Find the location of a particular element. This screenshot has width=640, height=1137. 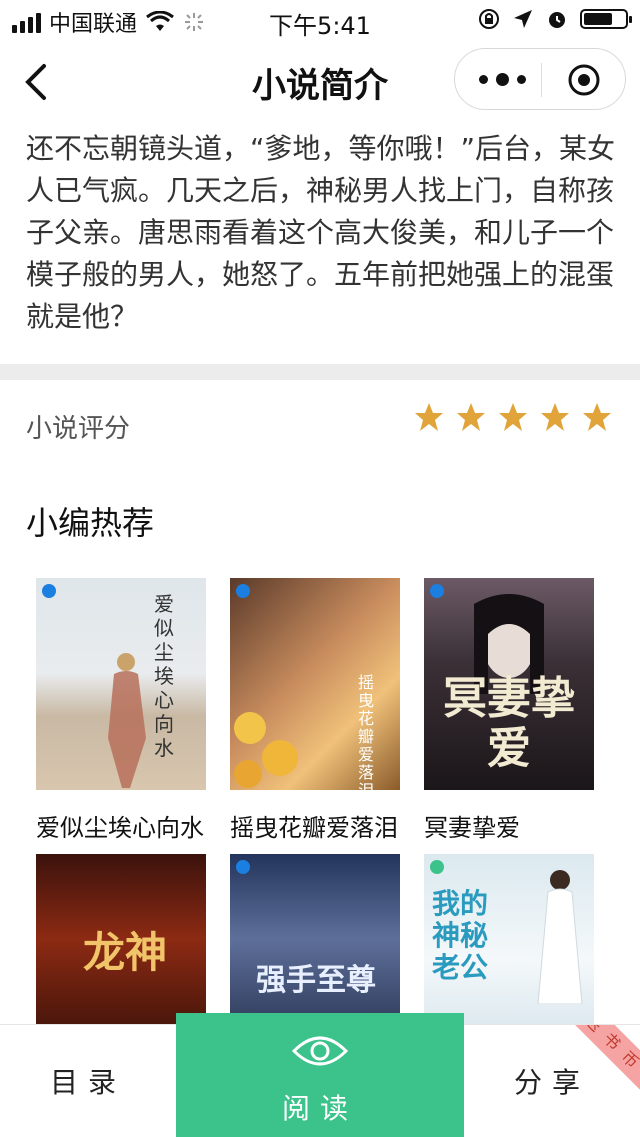

book-cover: 摇曳花瓣爱落泪 is located at coordinates (315, 684).